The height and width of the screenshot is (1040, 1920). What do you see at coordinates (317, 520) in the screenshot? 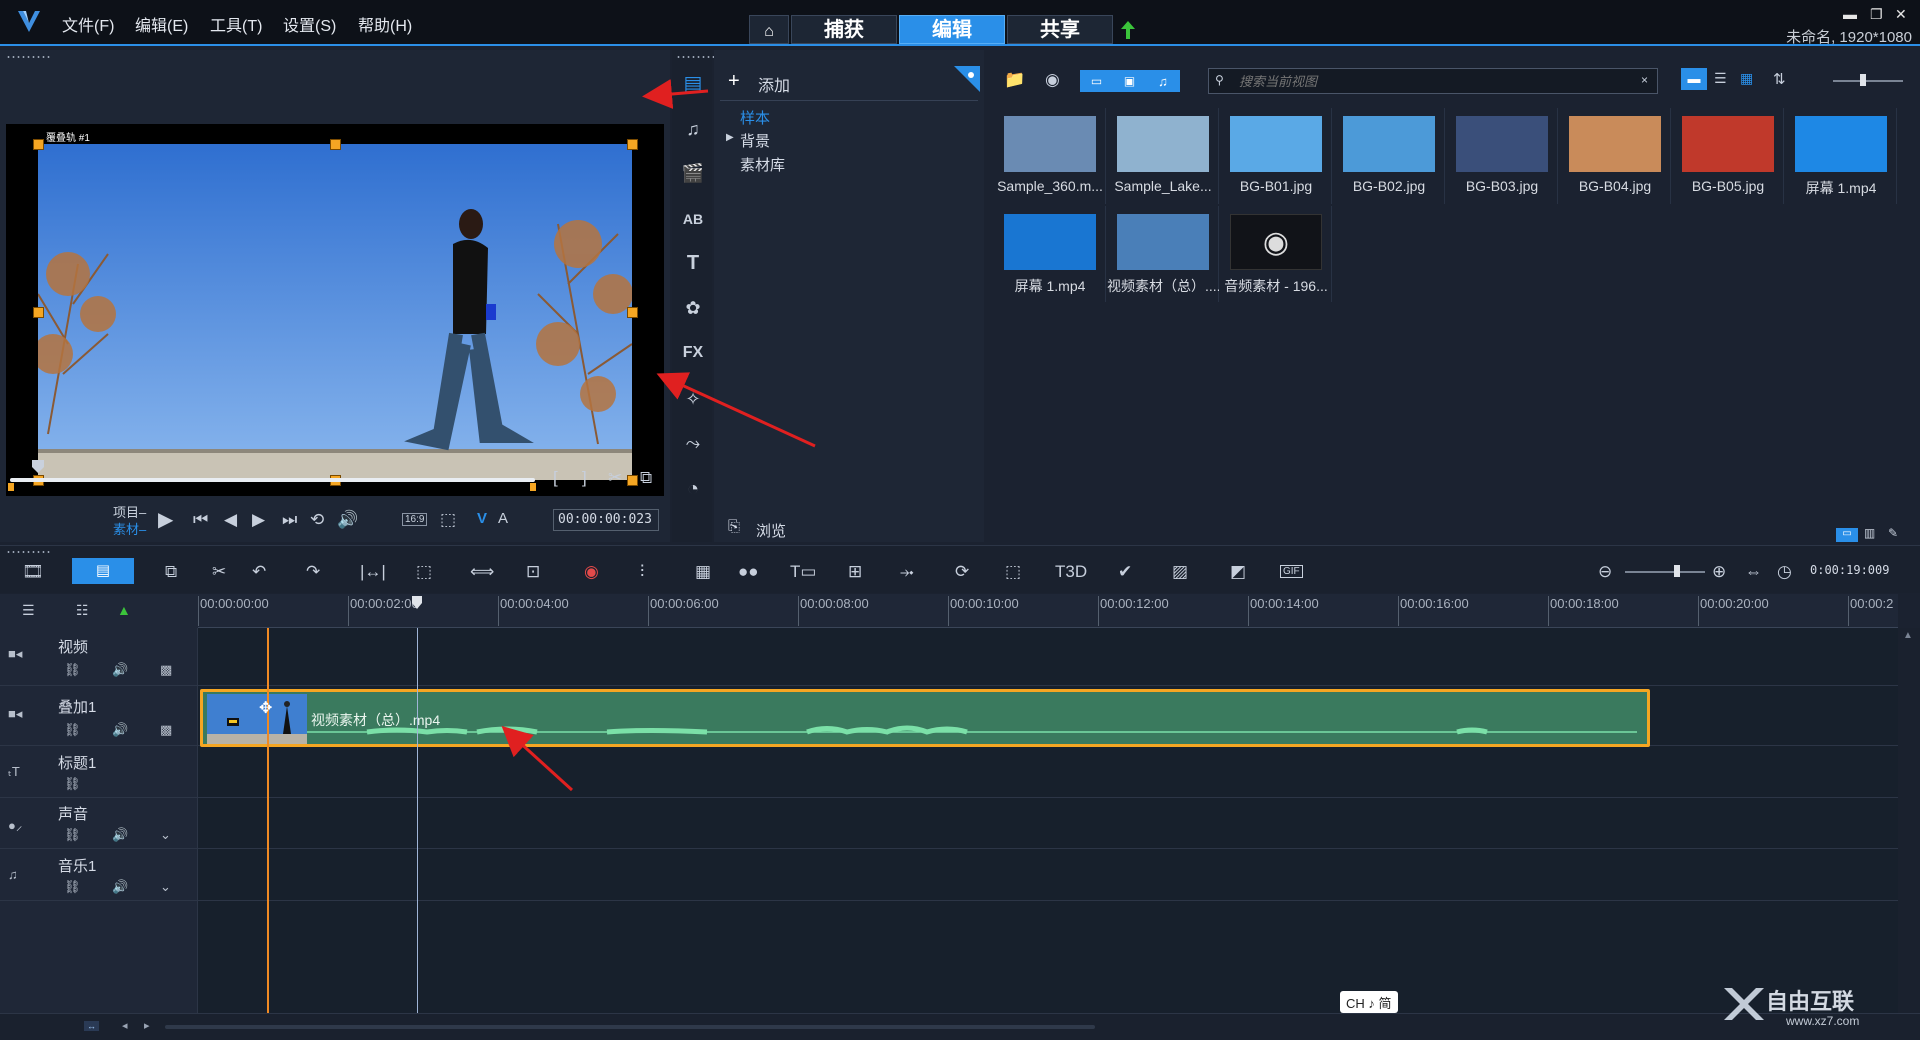
I see `repeat-icon: ⟲` at bounding box center [317, 520].